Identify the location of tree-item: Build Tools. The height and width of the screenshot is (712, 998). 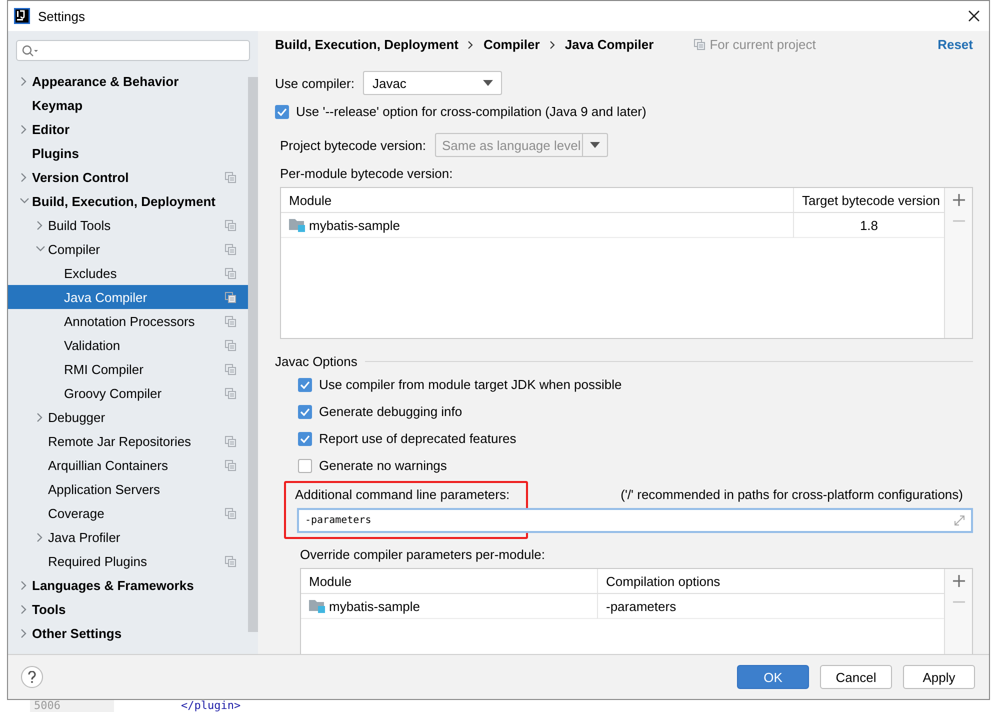
(128, 225).